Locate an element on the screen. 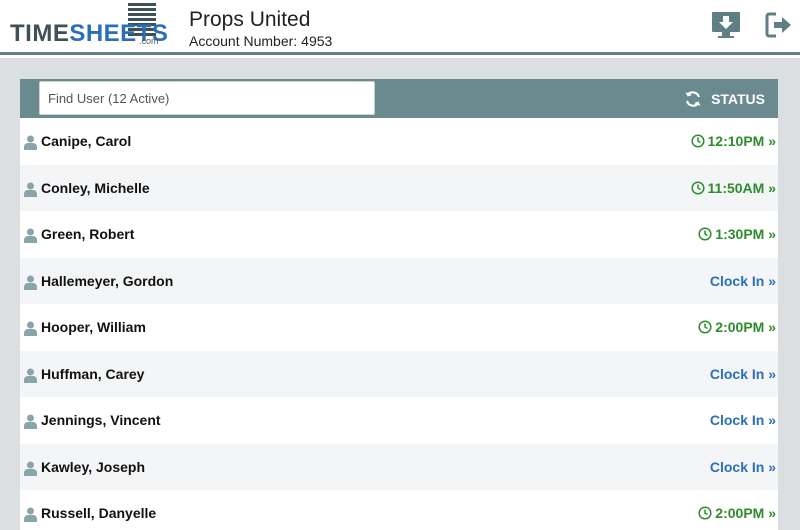 Image resolution: width=800 pixels, height=530 pixels. clocked-in-time-link: 1:30PM » is located at coordinates (737, 234).